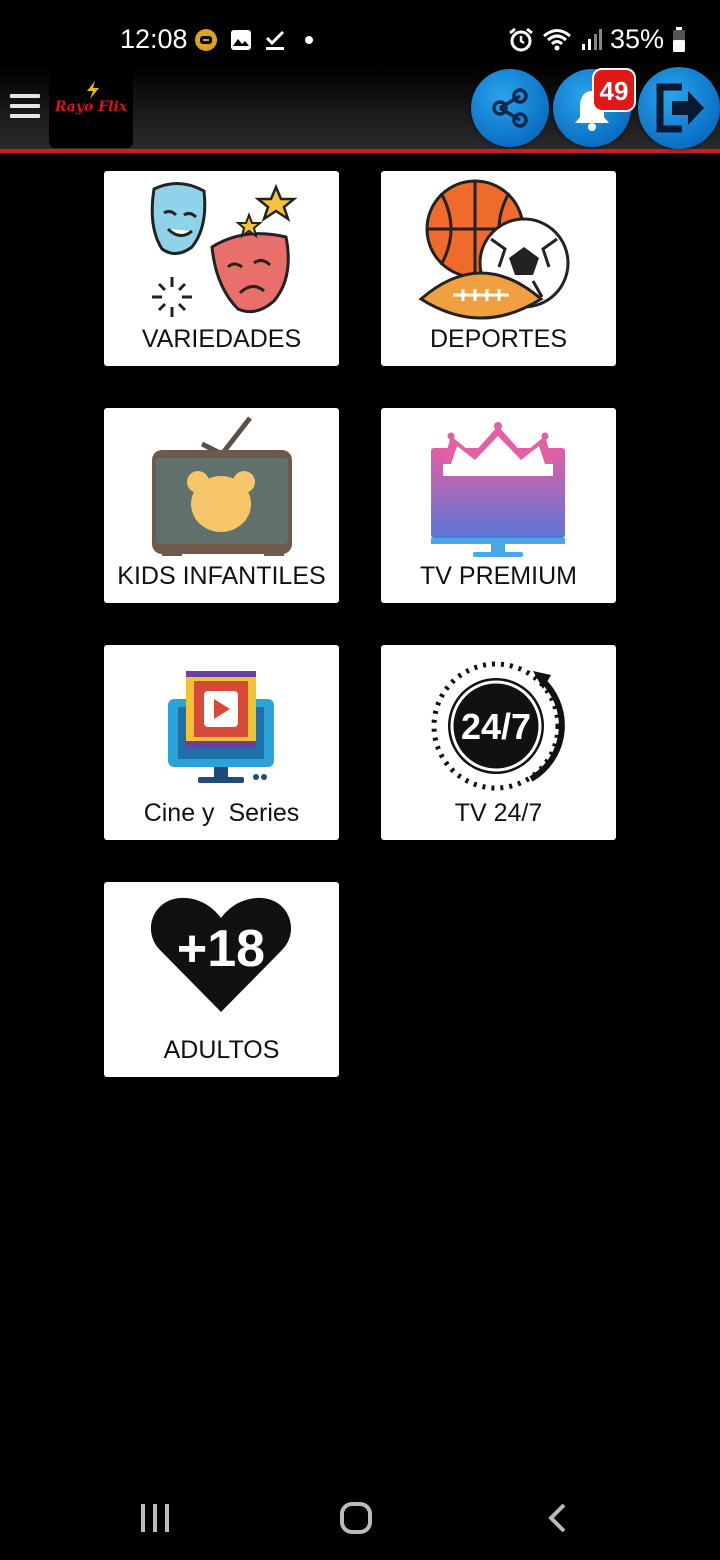 This screenshot has height=1560, width=720. I want to click on share-button, so click(510, 108).